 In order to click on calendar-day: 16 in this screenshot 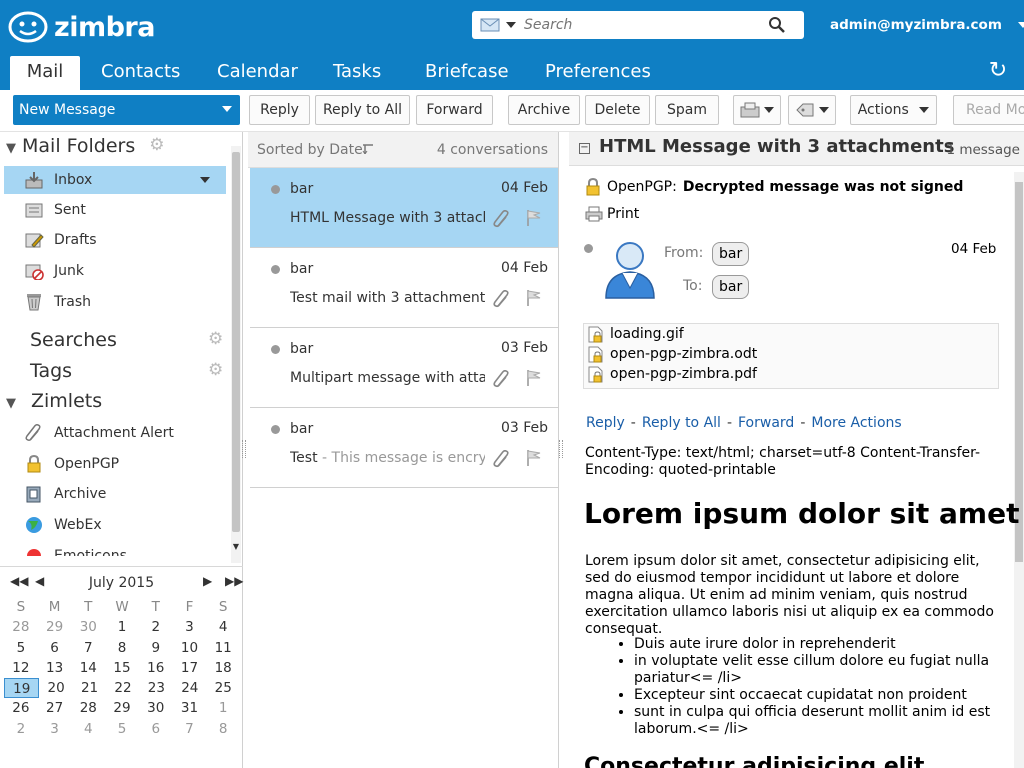, I will do `click(156, 668)`.